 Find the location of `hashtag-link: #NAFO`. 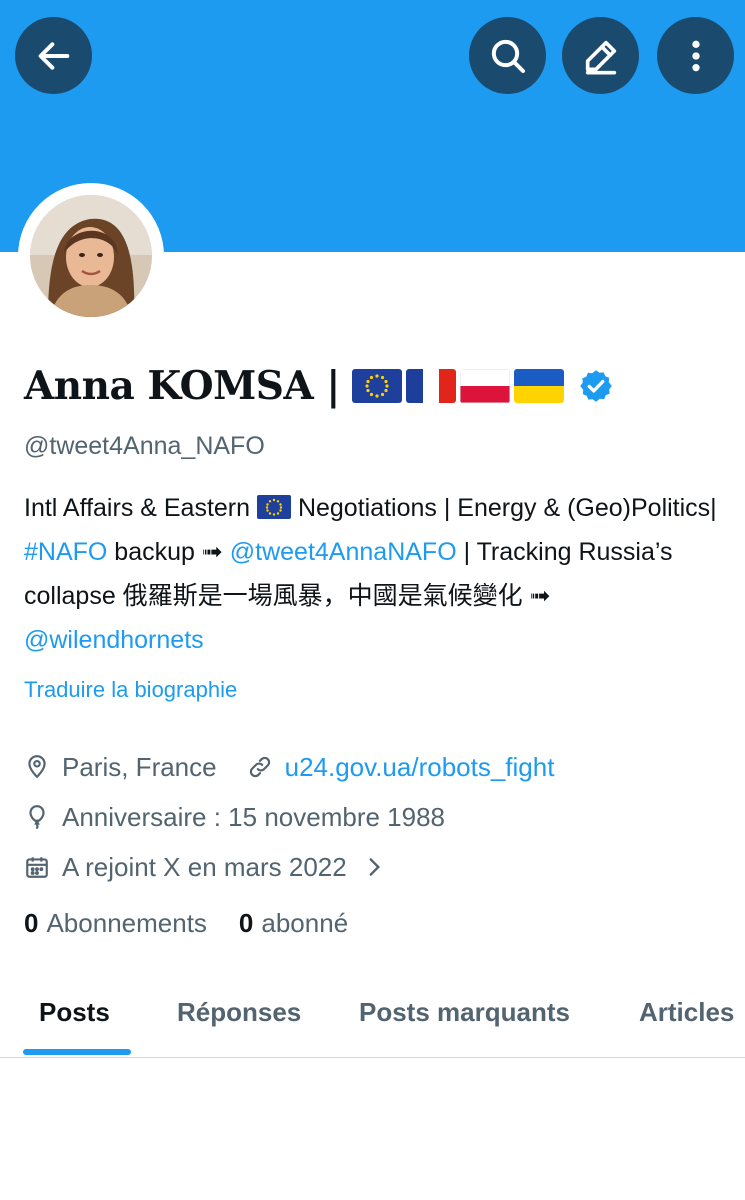

hashtag-link: #NAFO is located at coordinates (65, 552).